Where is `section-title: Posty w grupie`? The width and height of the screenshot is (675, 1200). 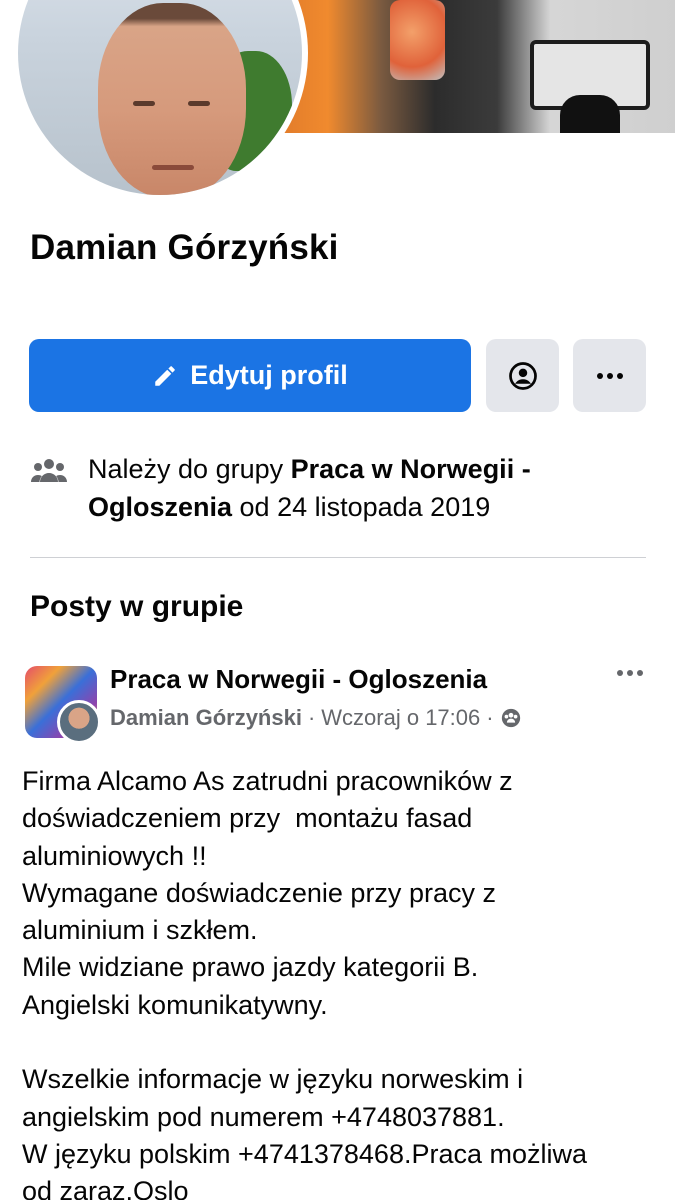
section-title: Posty w grupie is located at coordinates (137, 606).